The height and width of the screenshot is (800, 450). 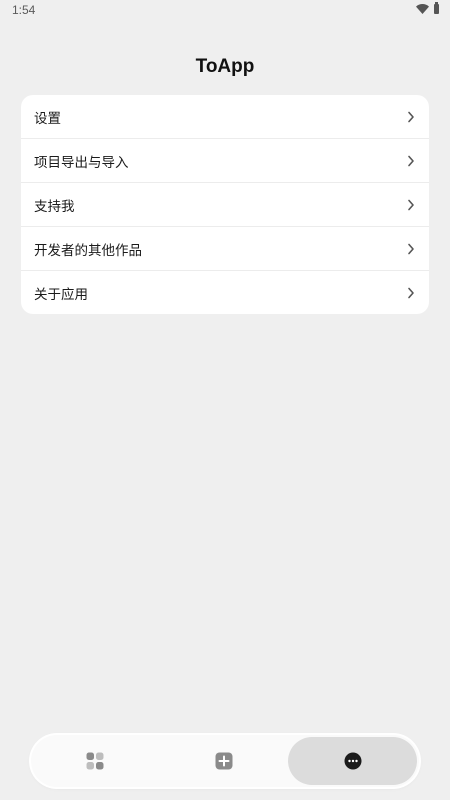 What do you see at coordinates (81, 162) in the screenshot?
I see `menu-item-label: 项目导出与导入` at bounding box center [81, 162].